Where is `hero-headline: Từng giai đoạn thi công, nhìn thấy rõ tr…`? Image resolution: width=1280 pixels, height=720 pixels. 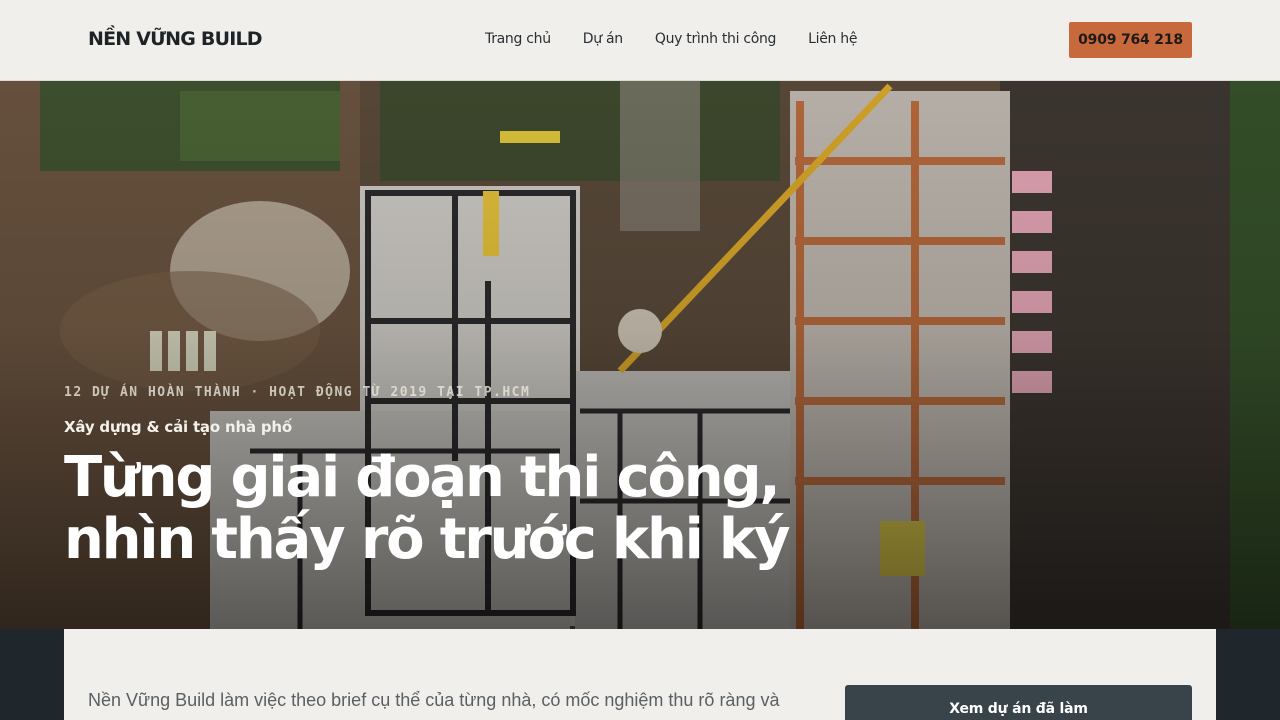 hero-headline: Từng giai đoạn thi công, nhìn thấy rõ tr… is located at coordinates (444, 509).